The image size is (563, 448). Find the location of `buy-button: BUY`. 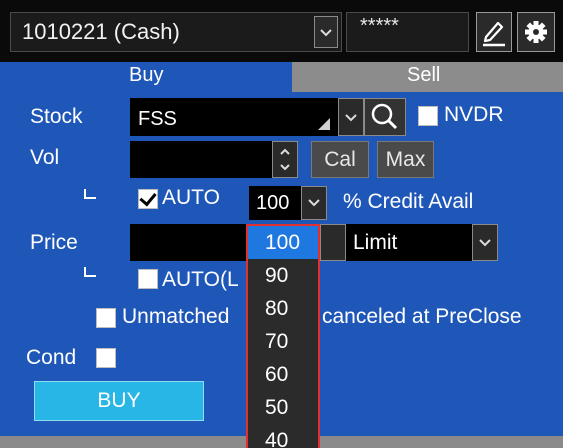

buy-button: BUY is located at coordinates (119, 401).